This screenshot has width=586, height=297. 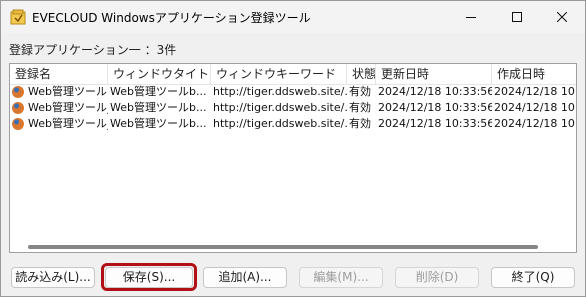 What do you see at coordinates (283, 247) in the screenshot?
I see `scrollbar-thumb` at bounding box center [283, 247].